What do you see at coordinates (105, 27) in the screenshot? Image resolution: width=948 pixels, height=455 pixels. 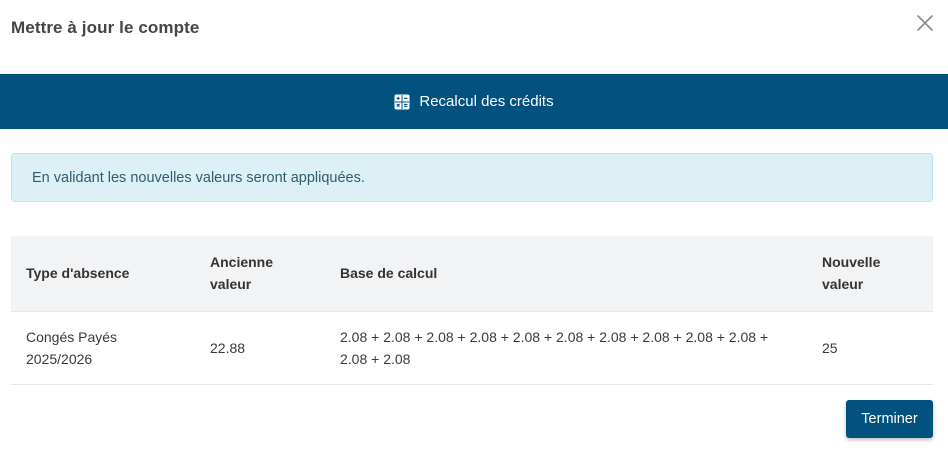 I see `modal-title: Mettre à jour le compte` at bounding box center [105, 27].